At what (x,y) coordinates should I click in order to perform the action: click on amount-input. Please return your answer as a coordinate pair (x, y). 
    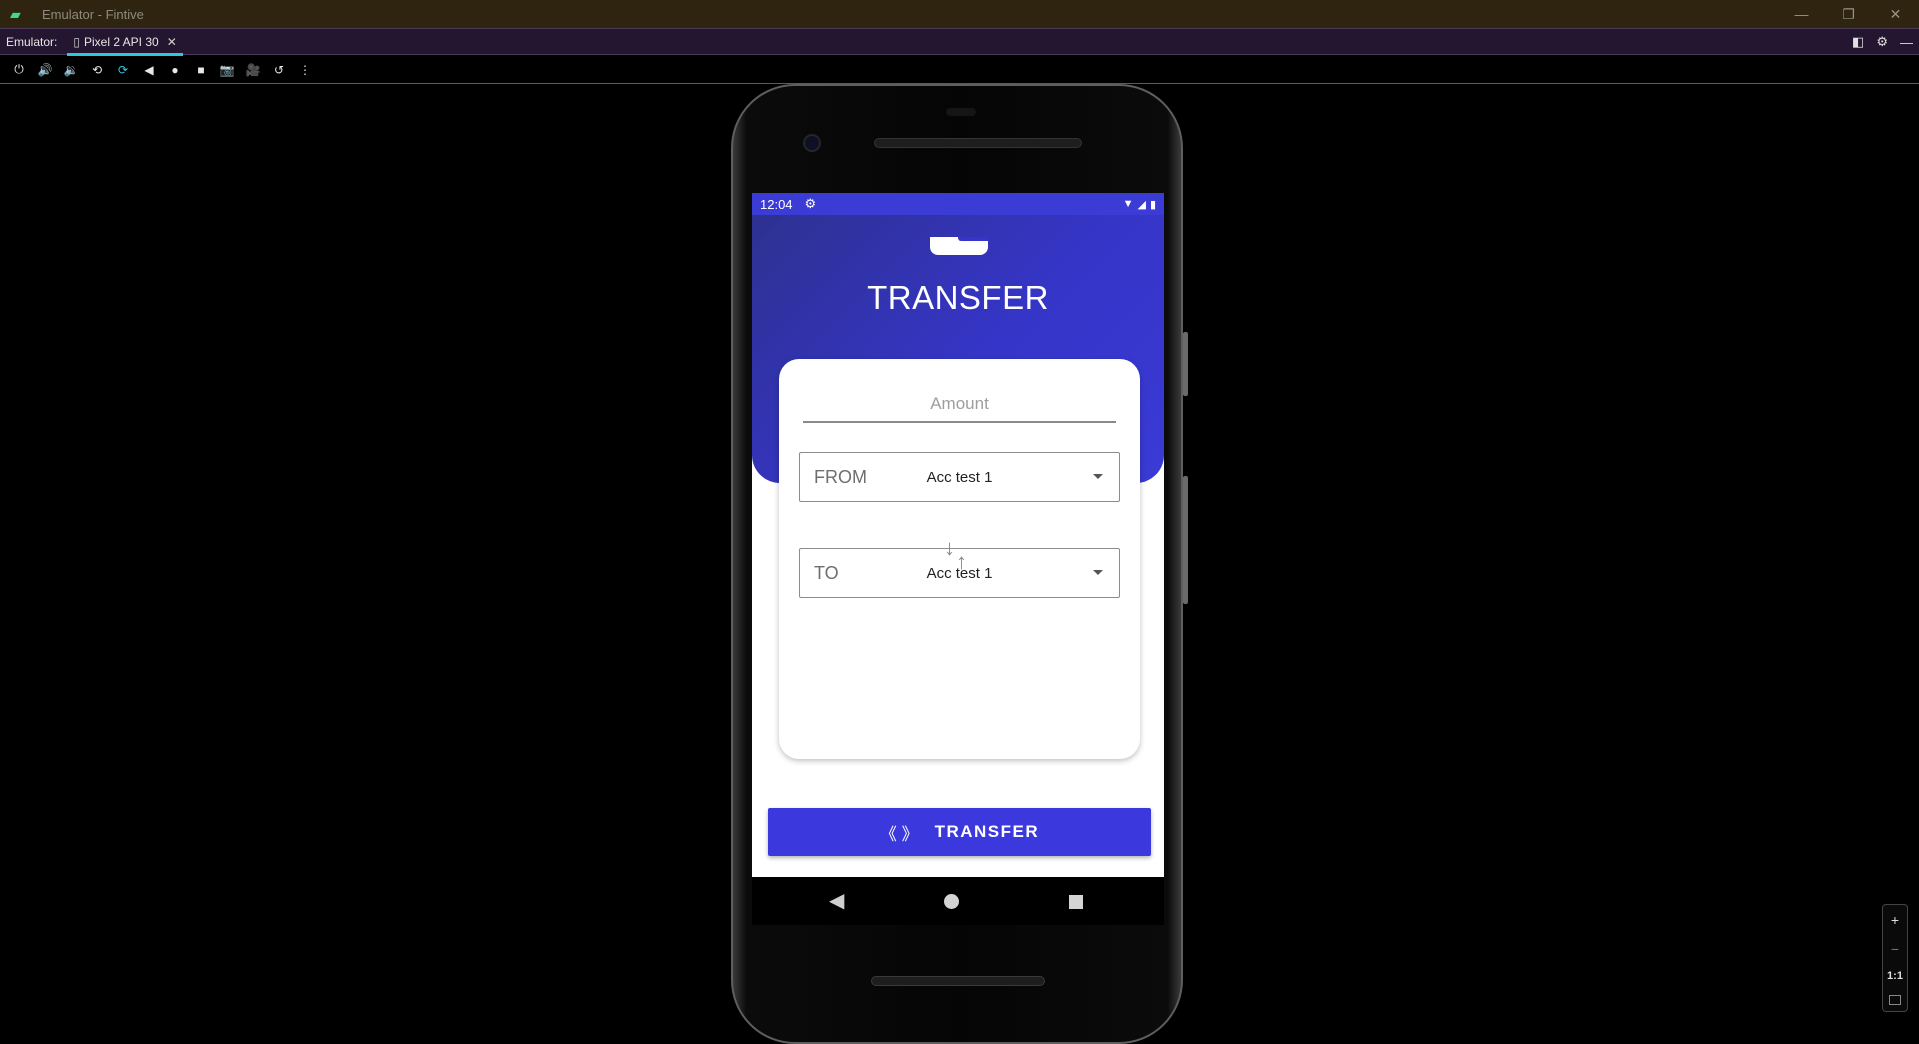
    Looking at the image, I should click on (959, 404).